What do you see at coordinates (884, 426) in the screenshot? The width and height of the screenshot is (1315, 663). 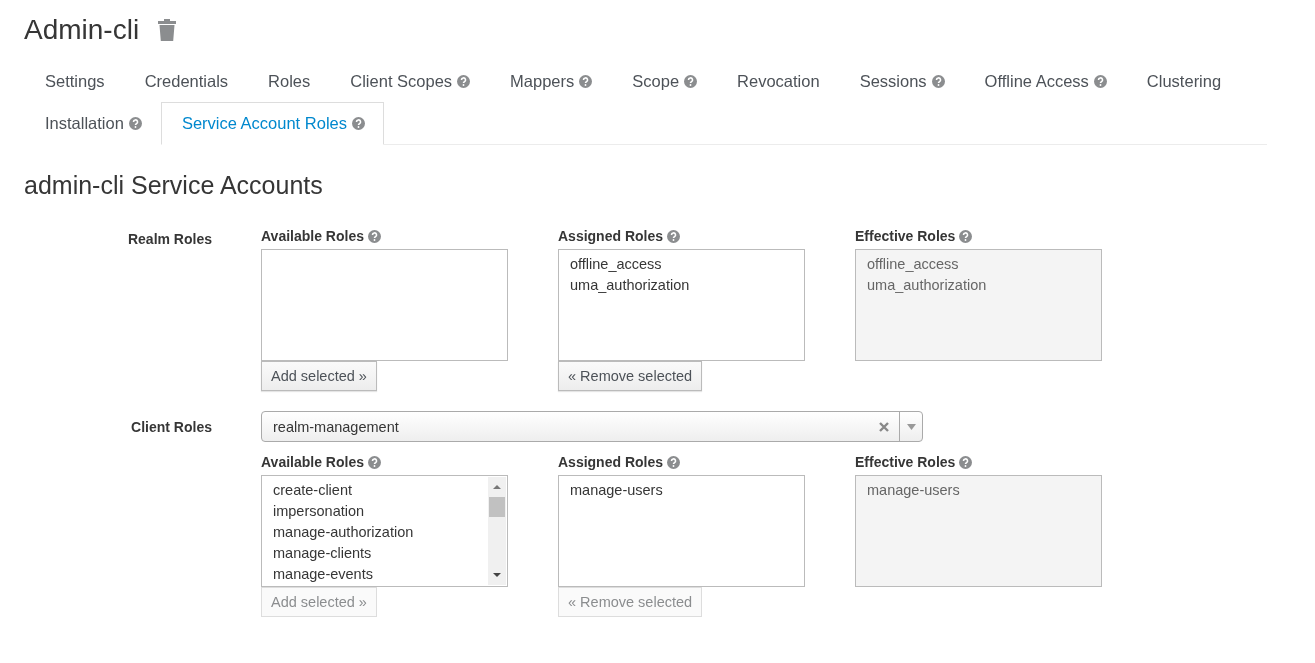 I see `clear-icon` at bounding box center [884, 426].